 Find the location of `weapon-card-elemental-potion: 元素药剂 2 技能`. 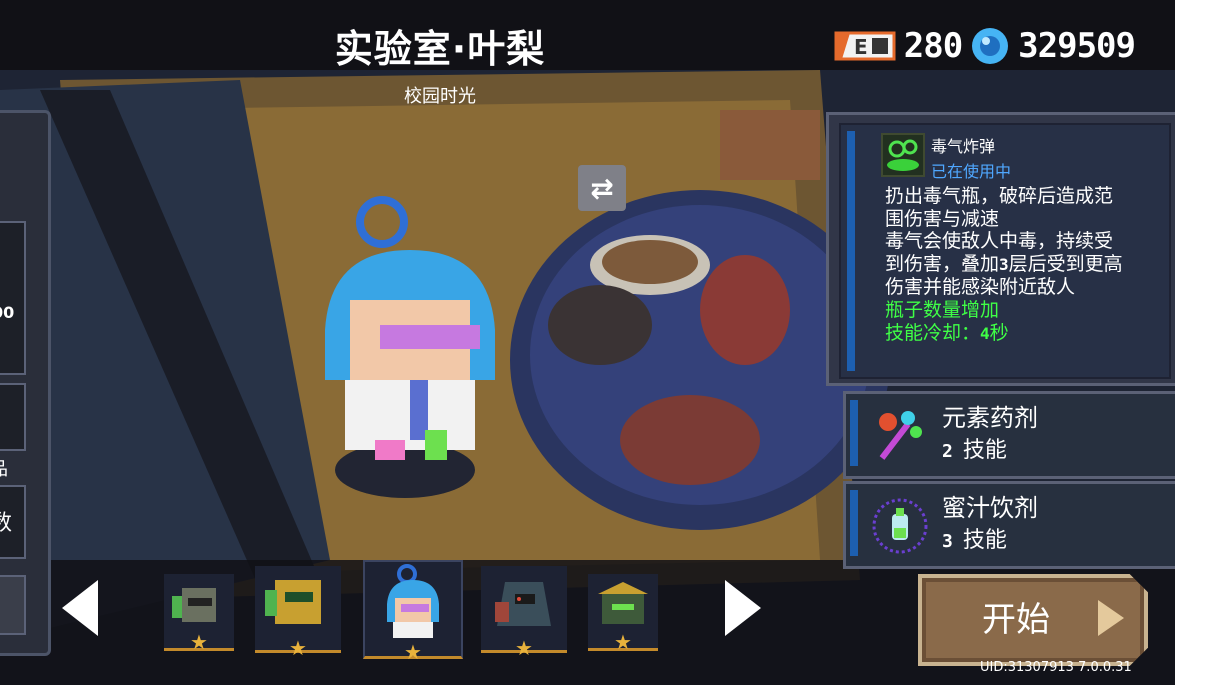

weapon-card-elemental-potion: 元素药剂 2 技能 is located at coordinates (1009, 435).